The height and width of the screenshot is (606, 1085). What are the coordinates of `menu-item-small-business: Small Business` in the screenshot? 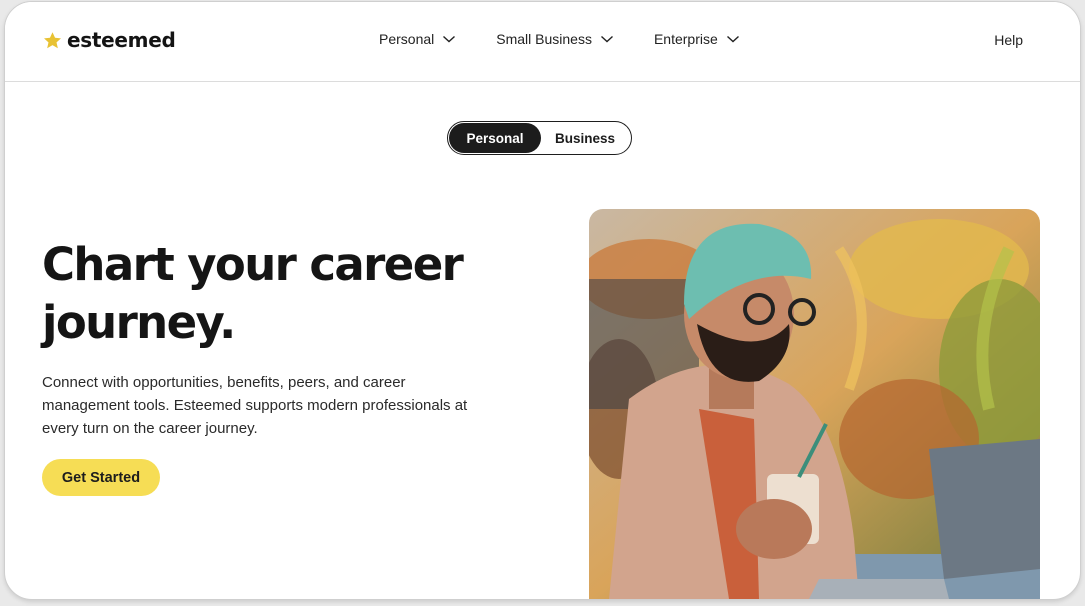 It's located at (555, 39).